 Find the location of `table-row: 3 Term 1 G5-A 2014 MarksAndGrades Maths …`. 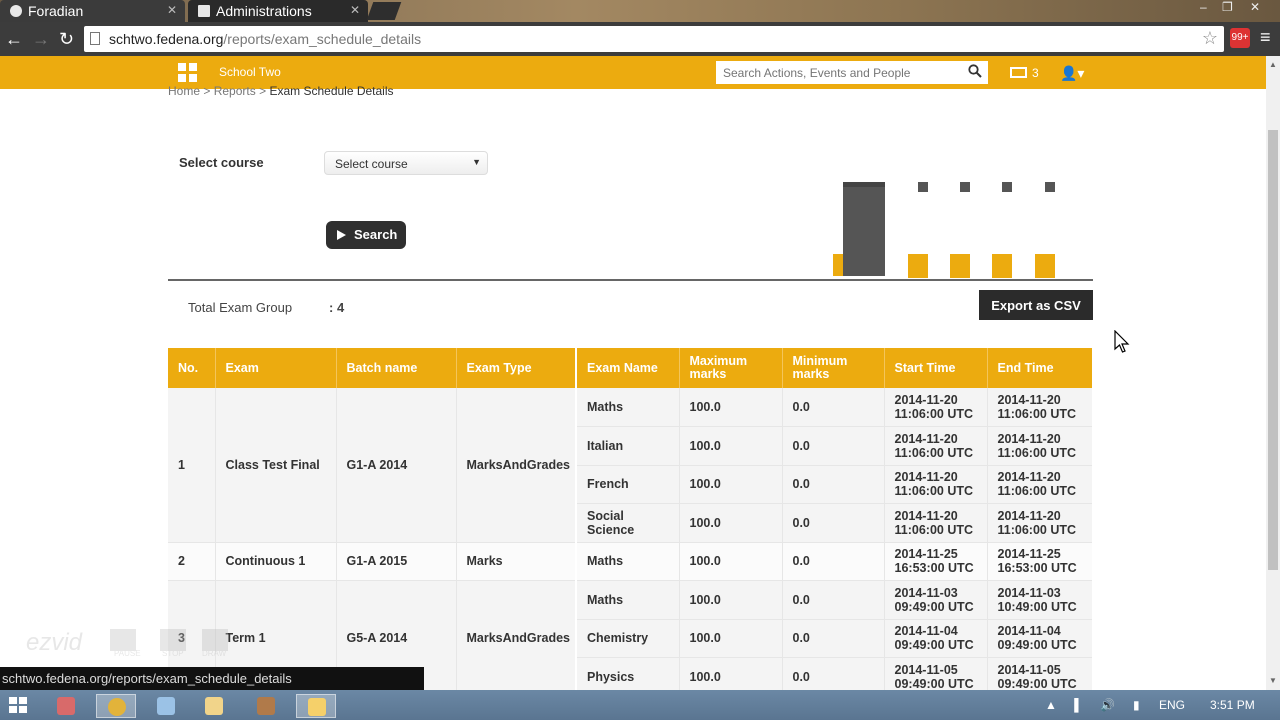

table-row: 3 Term 1 G5-A 2014 MarksAndGrades Maths … is located at coordinates (630, 635).